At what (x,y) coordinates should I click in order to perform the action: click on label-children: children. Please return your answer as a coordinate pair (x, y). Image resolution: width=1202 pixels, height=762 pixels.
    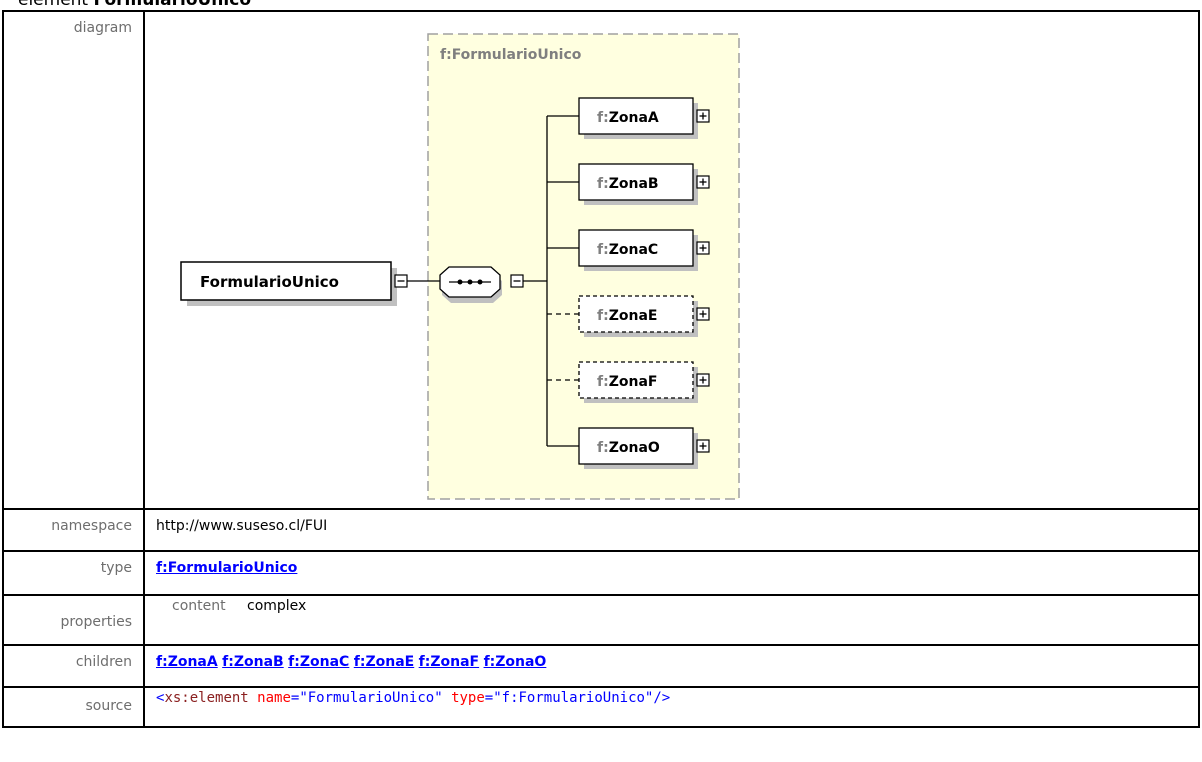
    Looking at the image, I should click on (73, 666).